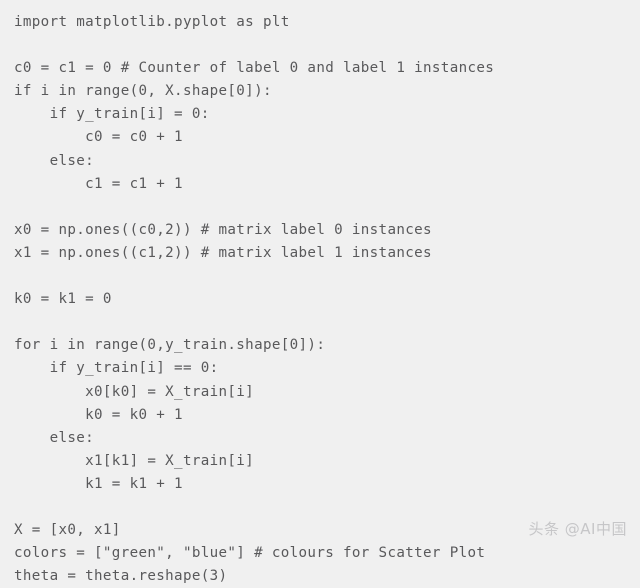 The image size is (640, 588). I want to click on code-line: if i in range(0, X.shape[0]):, so click(143, 91).